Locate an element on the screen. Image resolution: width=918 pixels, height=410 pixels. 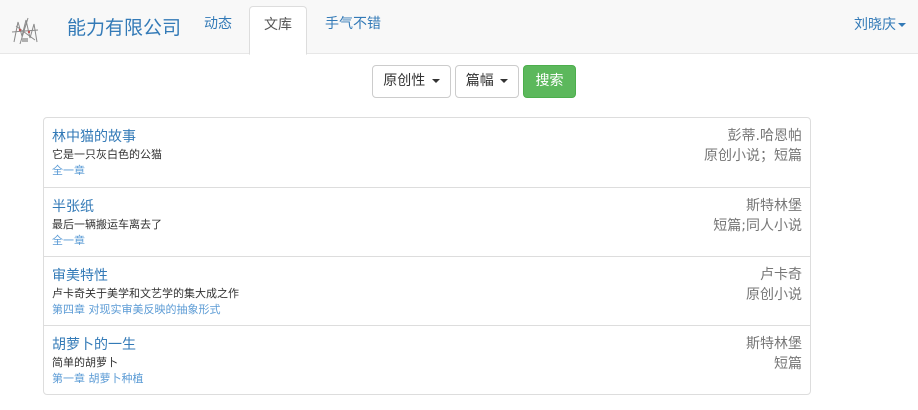
work-description: 简单的胡萝卜 is located at coordinates (85, 362).